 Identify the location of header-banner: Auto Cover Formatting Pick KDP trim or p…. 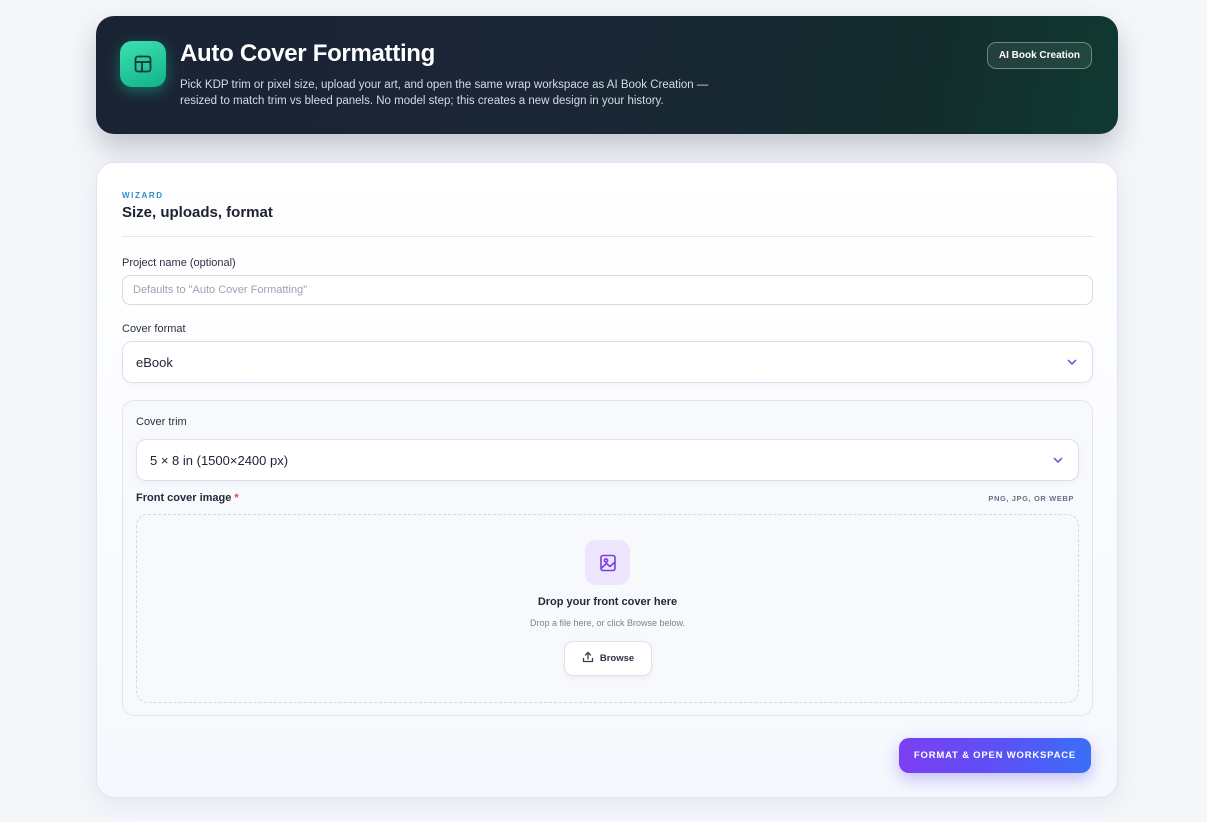
(607, 75).